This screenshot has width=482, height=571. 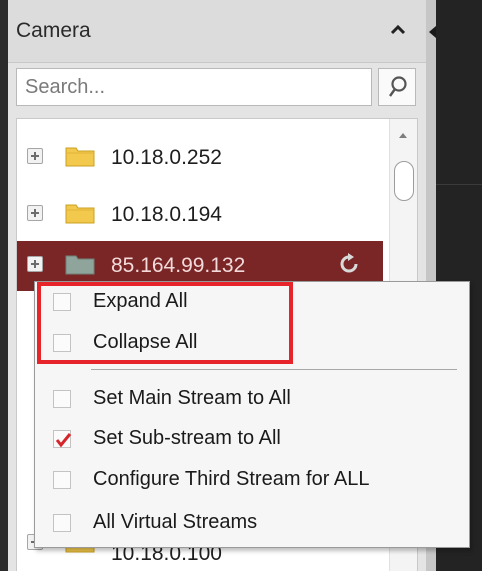 What do you see at coordinates (178, 265) in the screenshot?
I see `tree-item-label: 85.164.99.132` at bounding box center [178, 265].